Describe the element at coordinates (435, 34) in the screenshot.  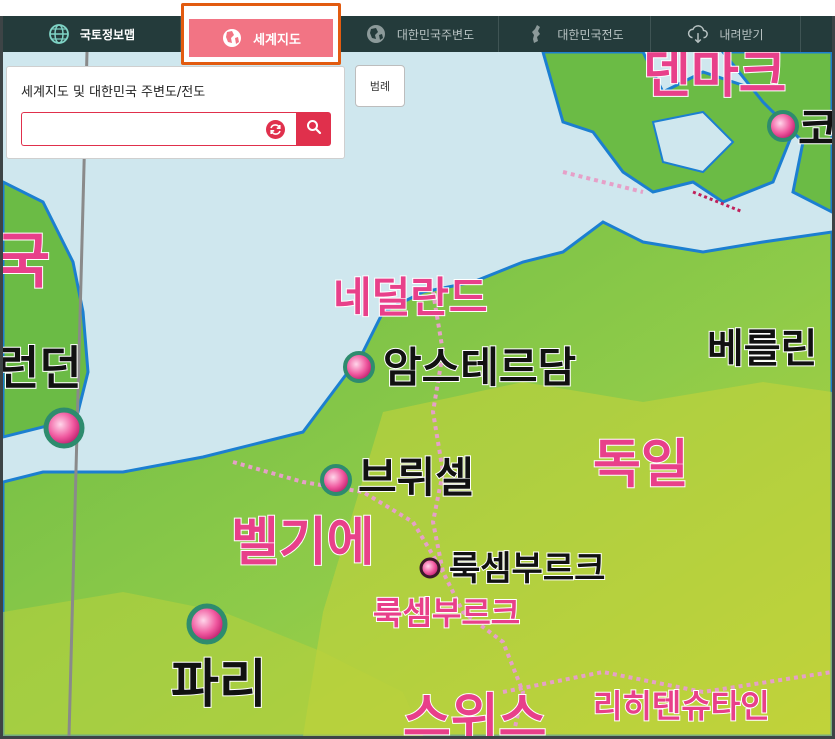
I see `nav-label-korea-surroundings: 대한민국주변도` at that location.